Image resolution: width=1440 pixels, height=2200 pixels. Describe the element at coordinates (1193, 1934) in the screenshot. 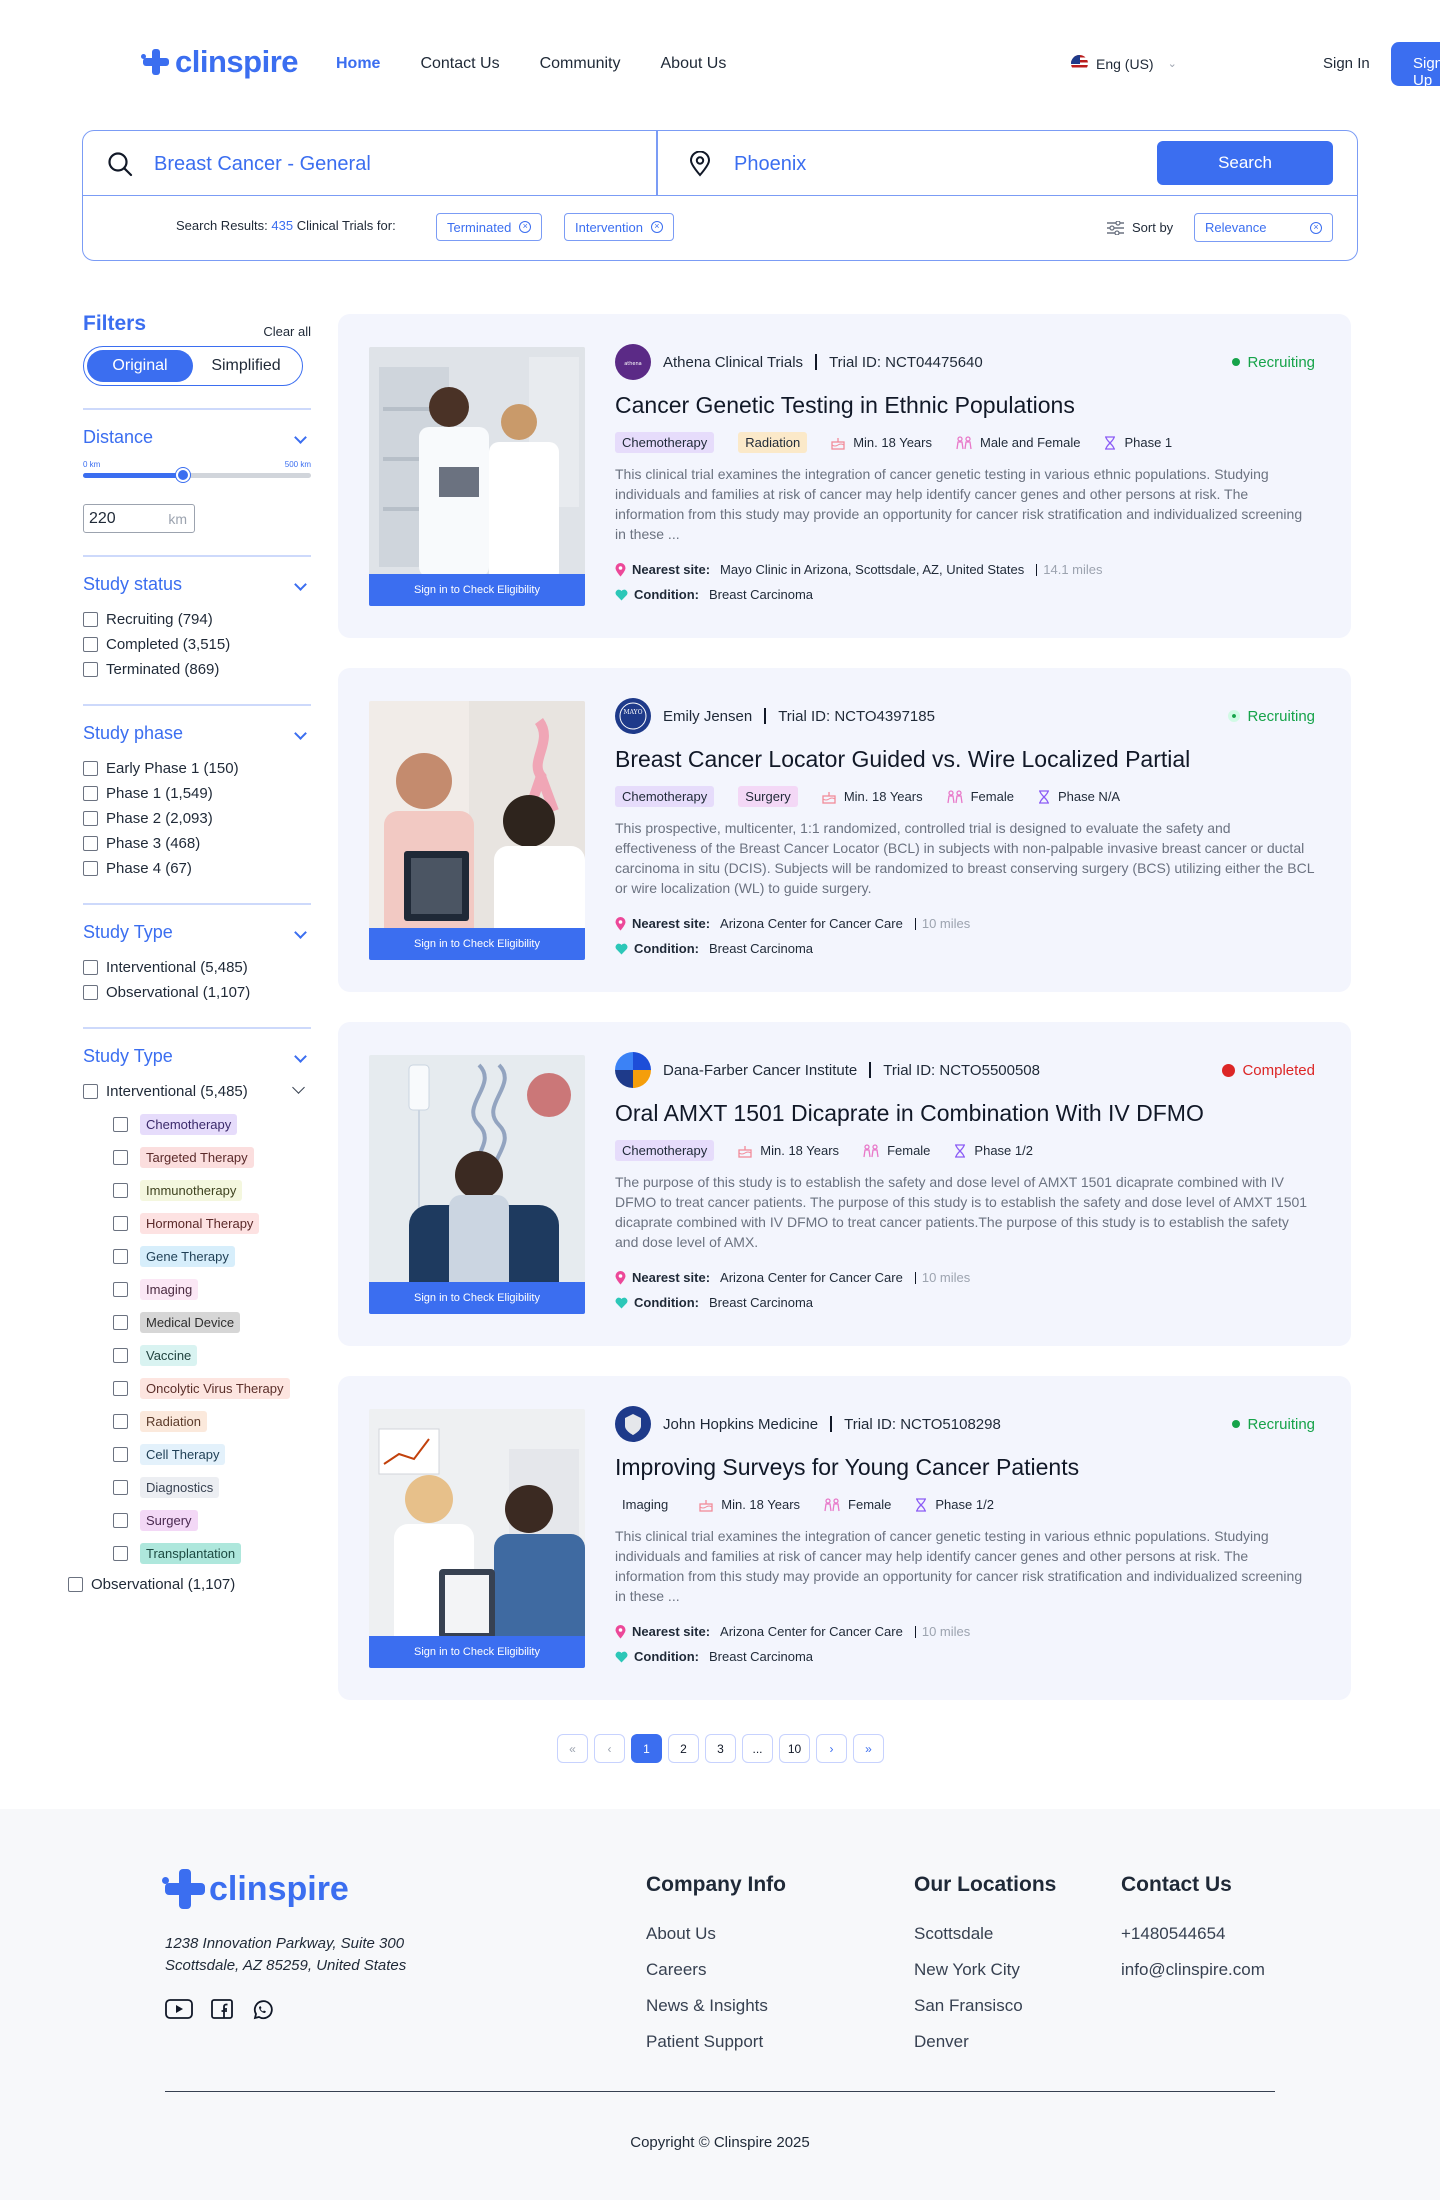

I see `phone-link: +1480544654` at that location.